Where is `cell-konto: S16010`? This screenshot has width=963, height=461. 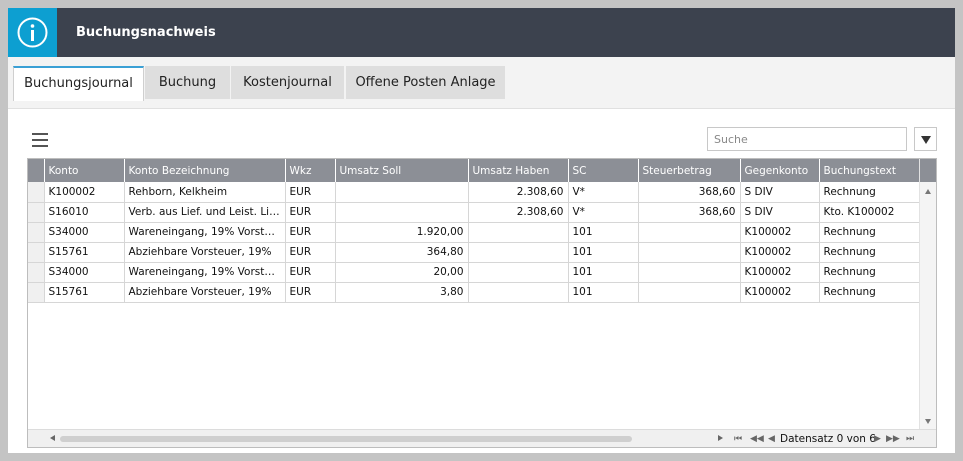
cell-konto: S16010 is located at coordinates (84, 212).